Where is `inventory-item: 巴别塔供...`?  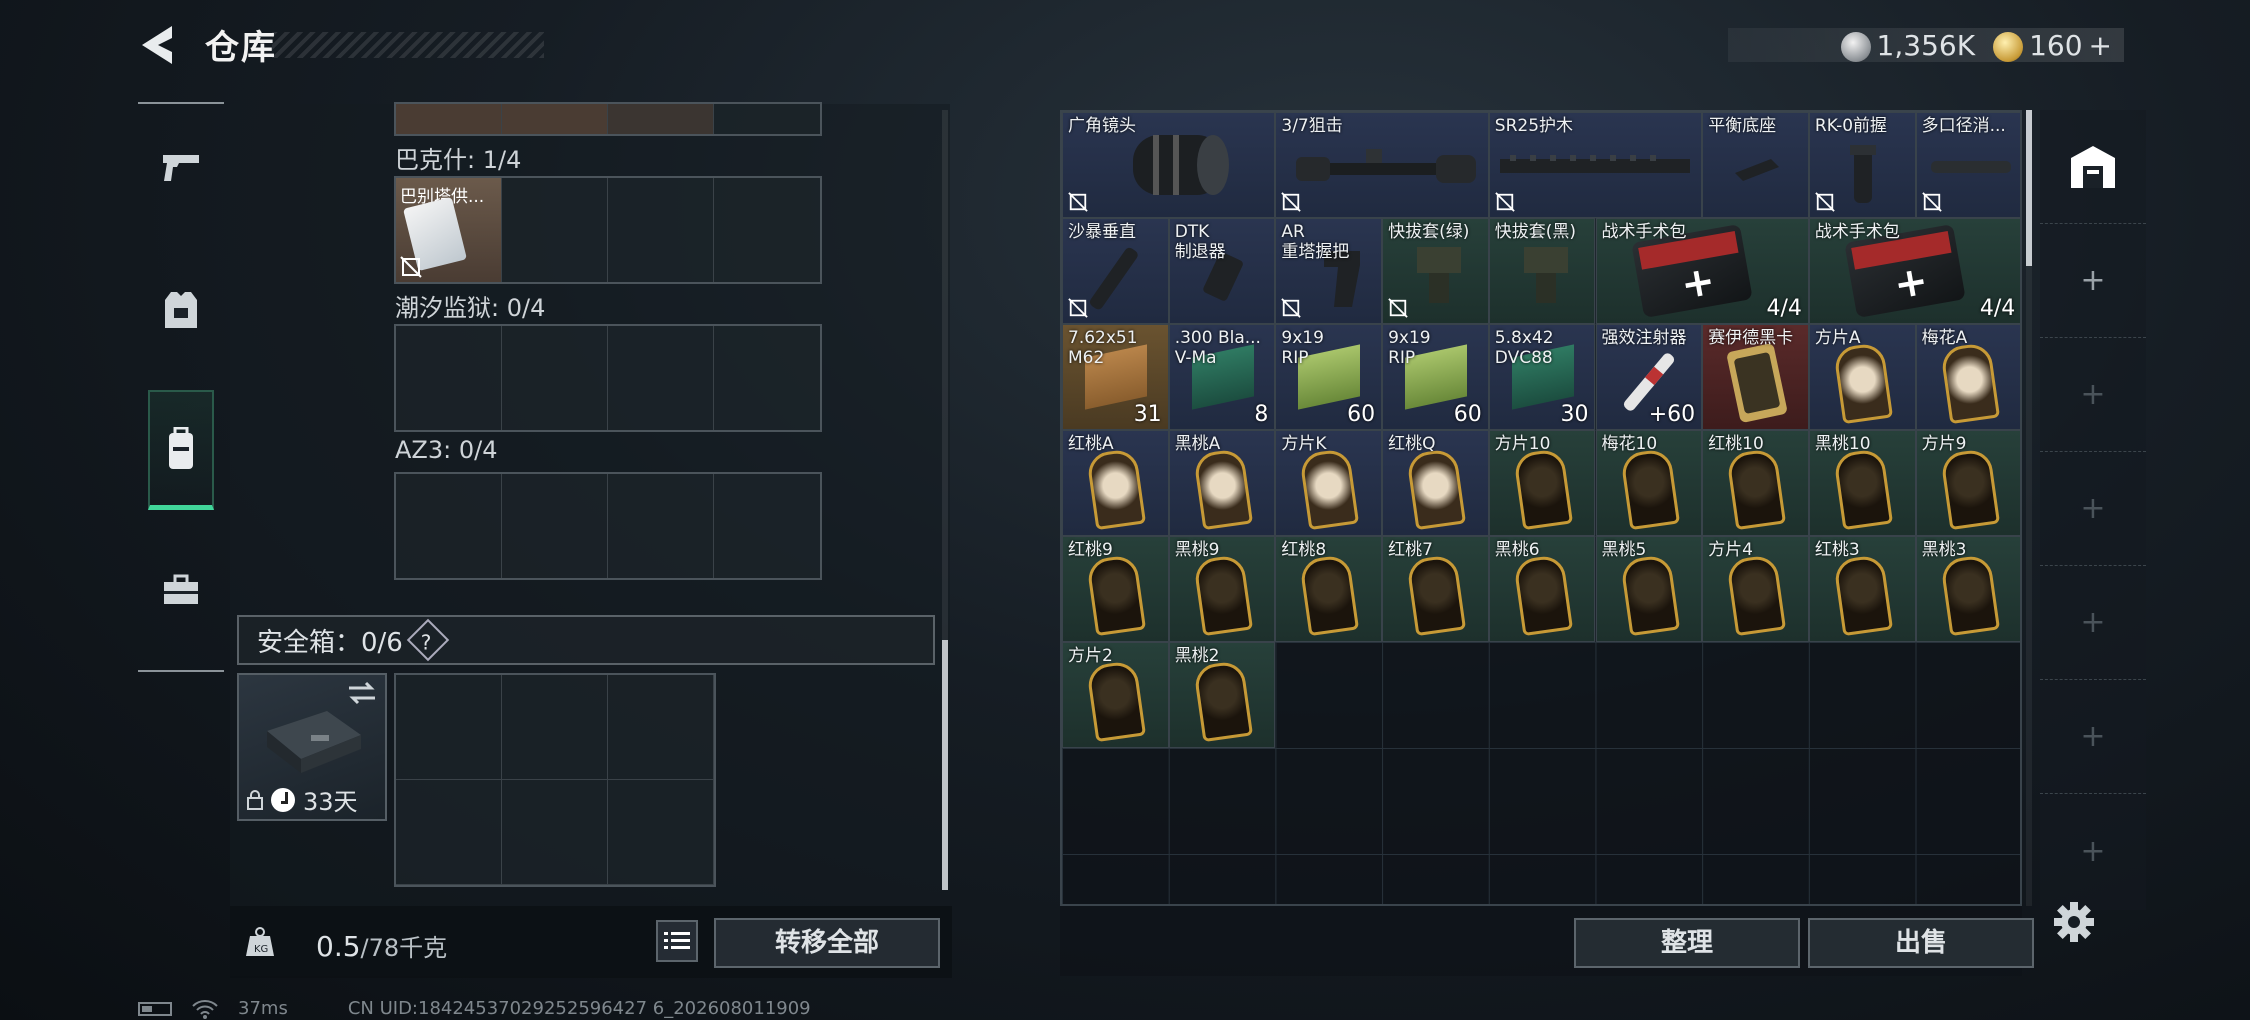
inventory-item: 巴别塔供... is located at coordinates (449, 230).